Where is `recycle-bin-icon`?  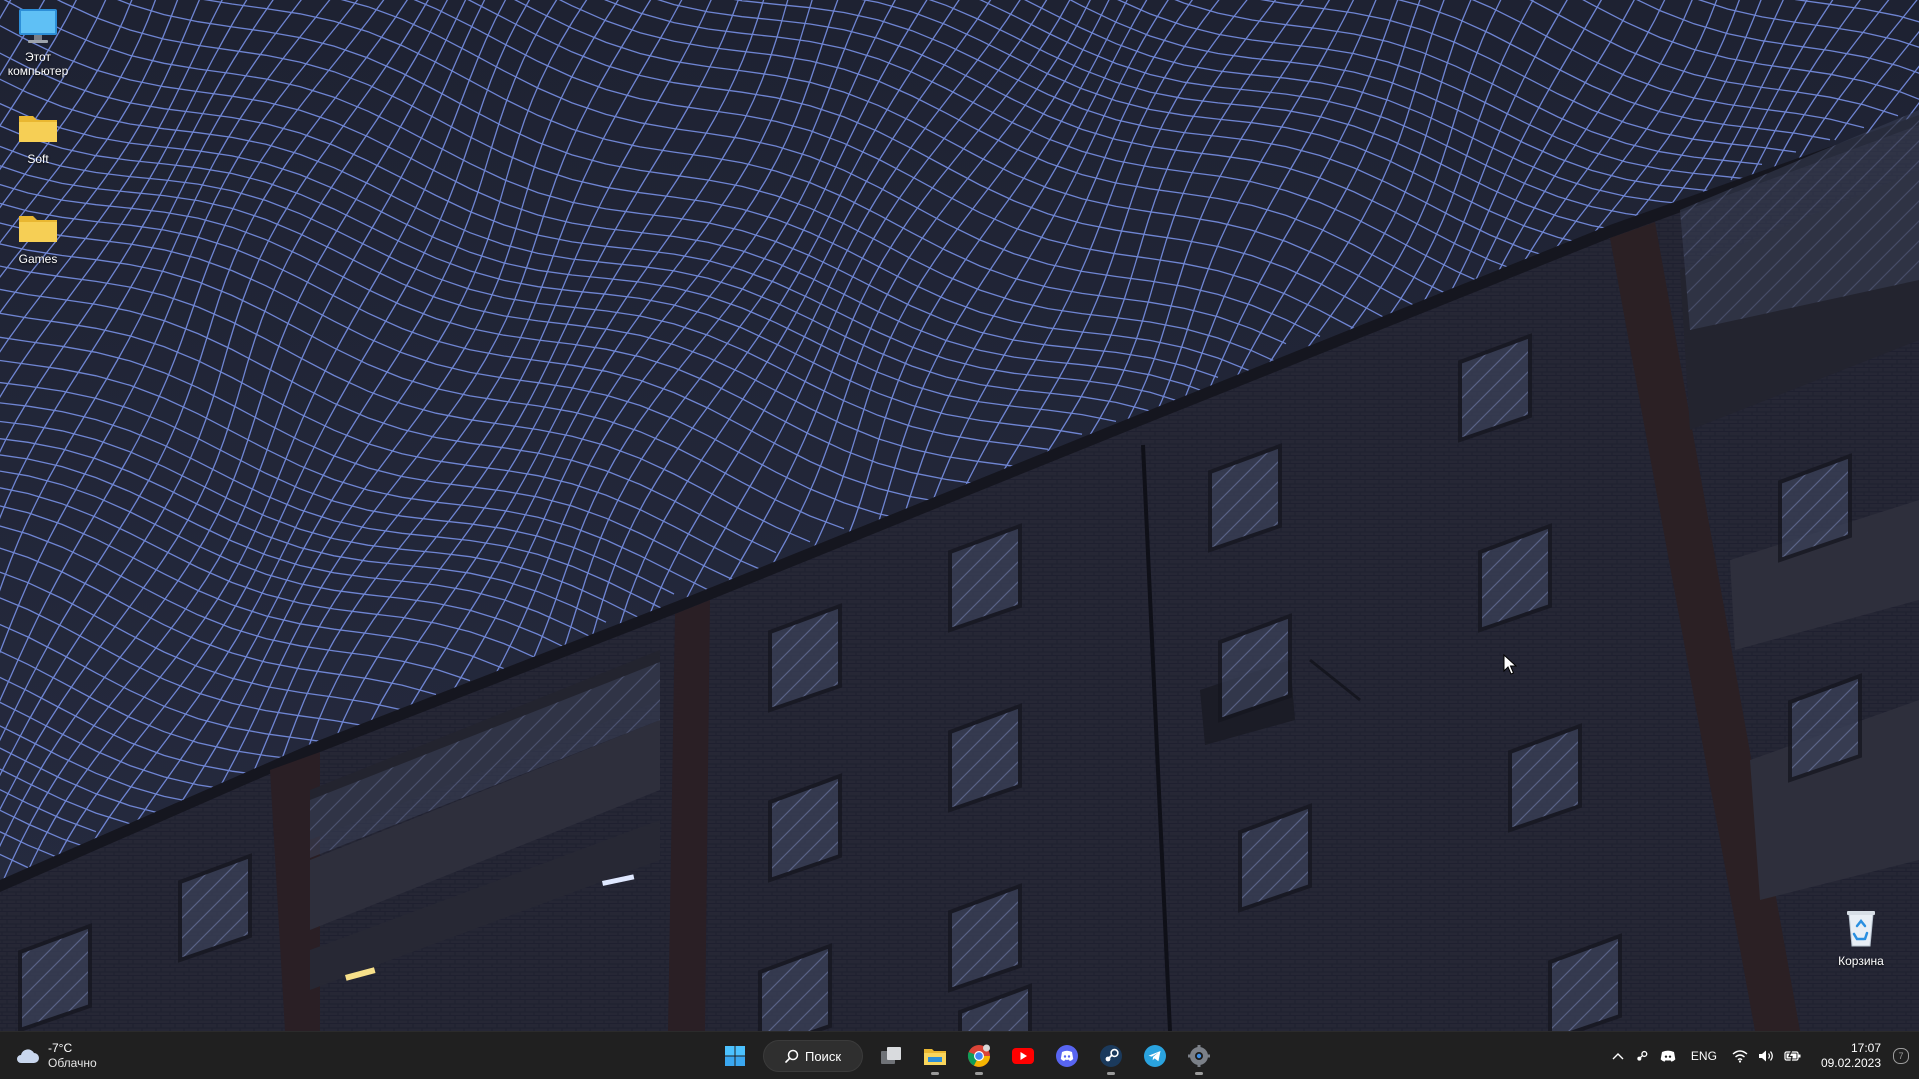 recycle-bin-icon is located at coordinates (1861, 929).